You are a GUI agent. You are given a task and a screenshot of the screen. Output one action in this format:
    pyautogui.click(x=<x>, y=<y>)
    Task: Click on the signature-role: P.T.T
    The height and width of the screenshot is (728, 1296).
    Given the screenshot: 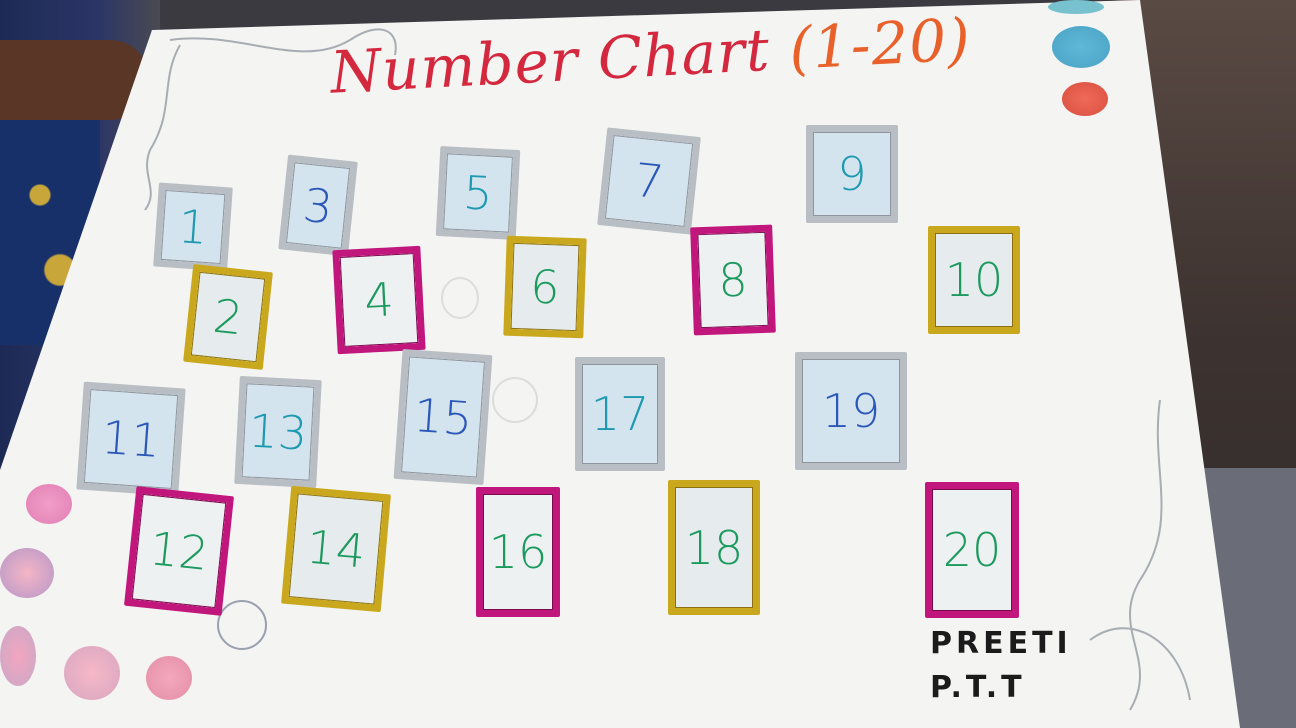 What is the action you would take?
    pyautogui.click(x=978, y=687)
    